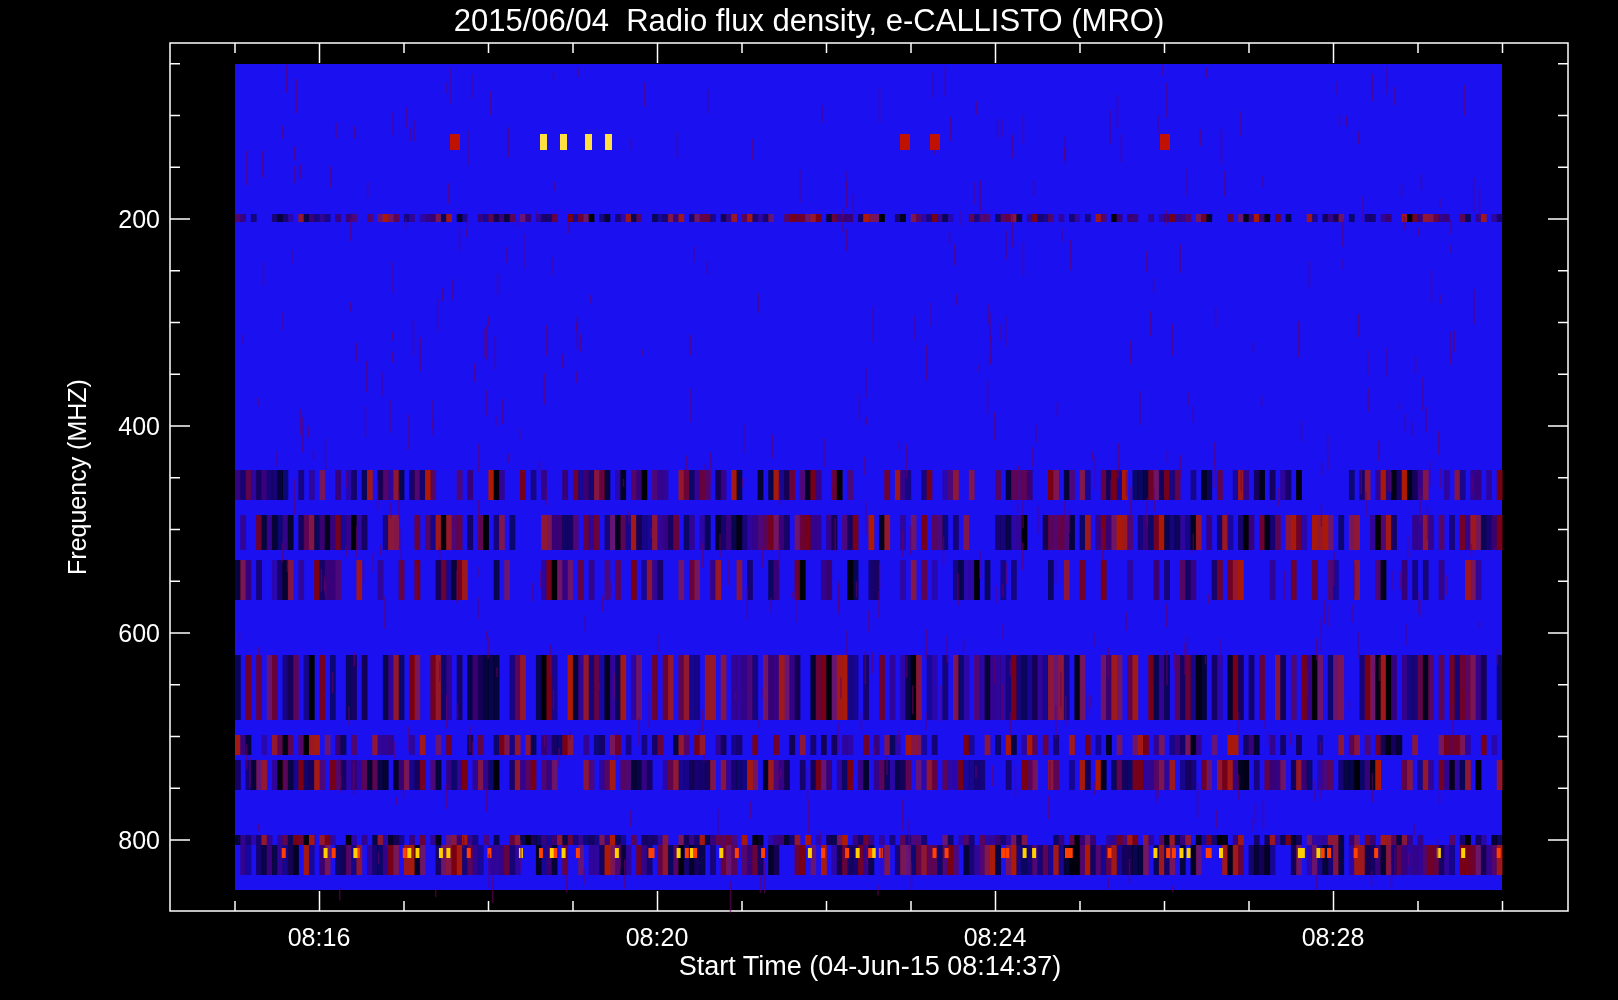 This screenshot has height=1000, width=1618. I want to click on y-tick-label: 400, so click(139, 426).